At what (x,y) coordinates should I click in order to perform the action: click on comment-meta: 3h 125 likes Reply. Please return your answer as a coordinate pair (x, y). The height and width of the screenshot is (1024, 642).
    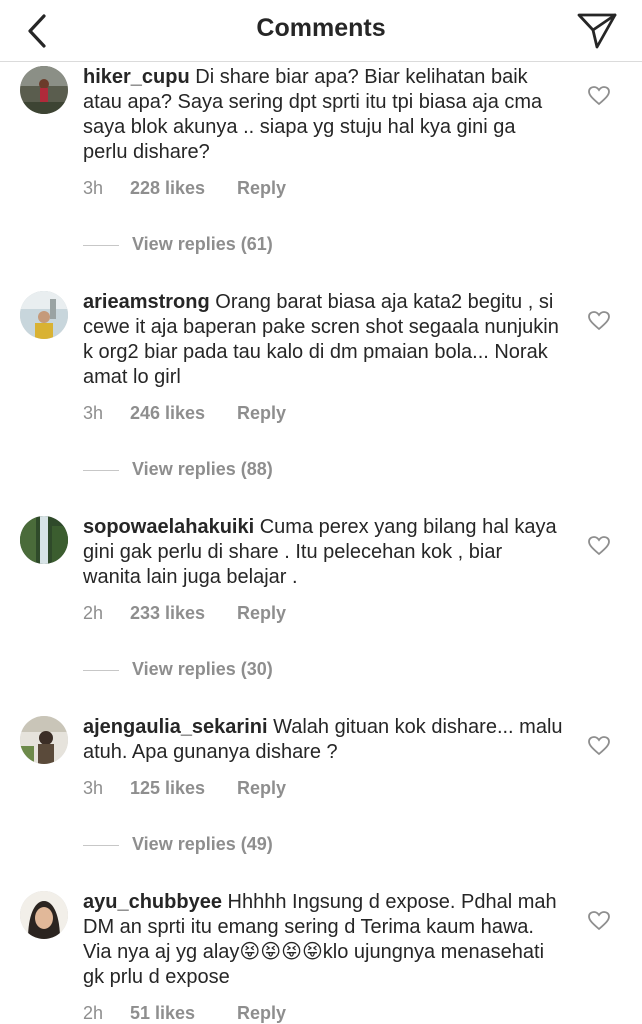
    Looking at the image, I should click on (184, 788).